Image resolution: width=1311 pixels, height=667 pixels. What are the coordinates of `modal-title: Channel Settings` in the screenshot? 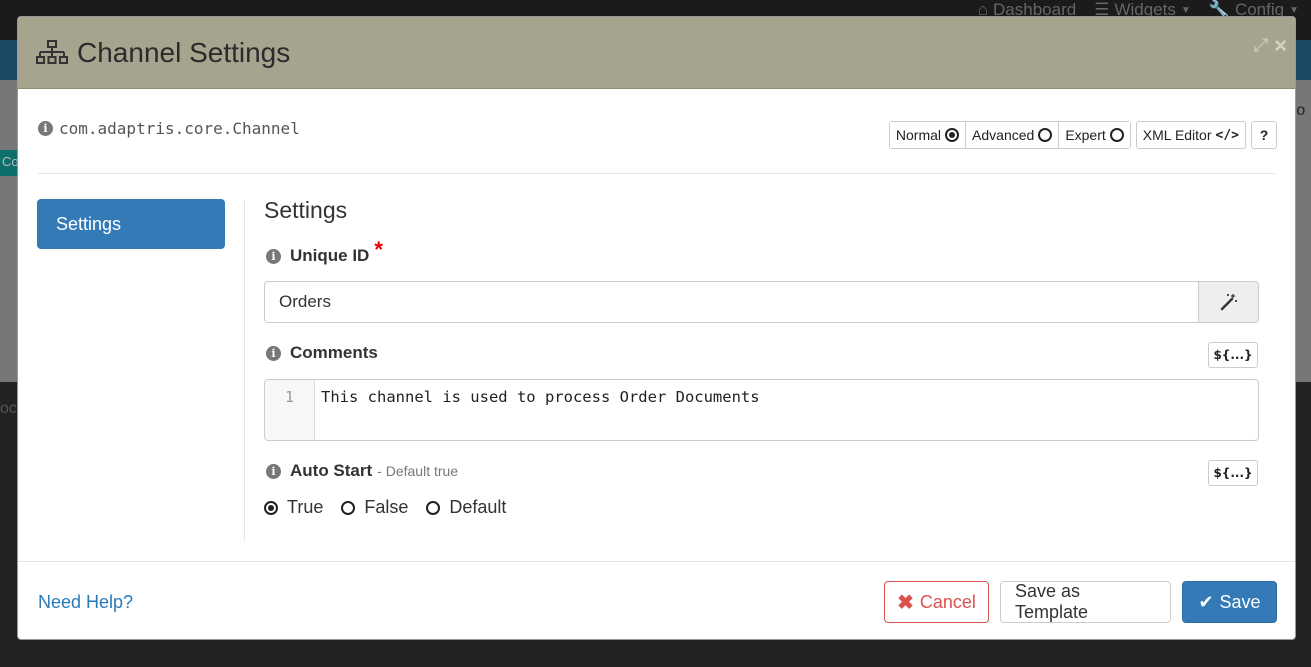 It's located at (184, 52).